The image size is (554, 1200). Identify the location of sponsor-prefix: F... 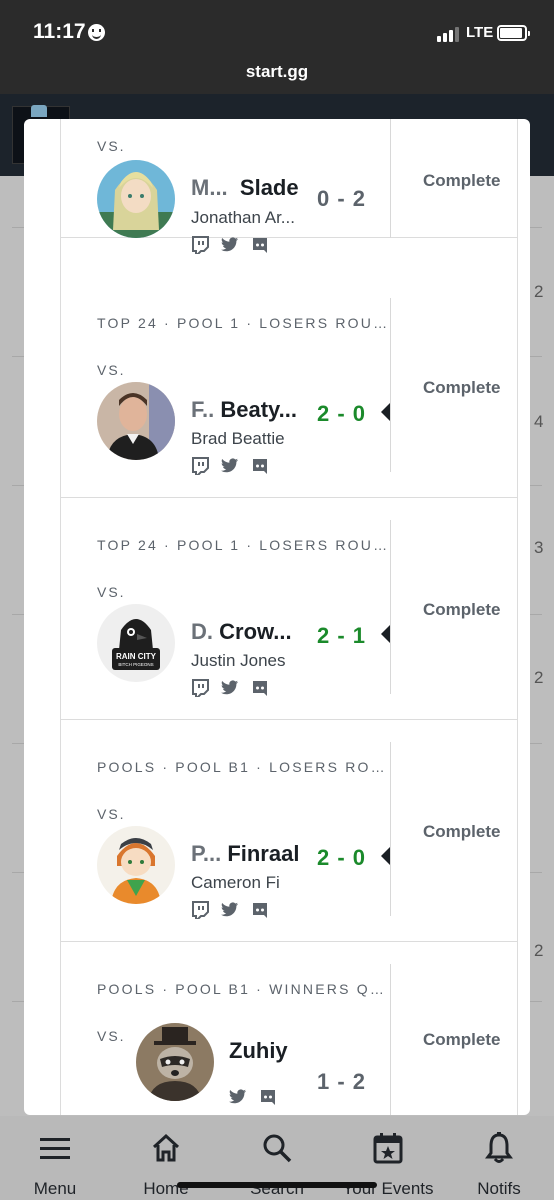
(203, 409).